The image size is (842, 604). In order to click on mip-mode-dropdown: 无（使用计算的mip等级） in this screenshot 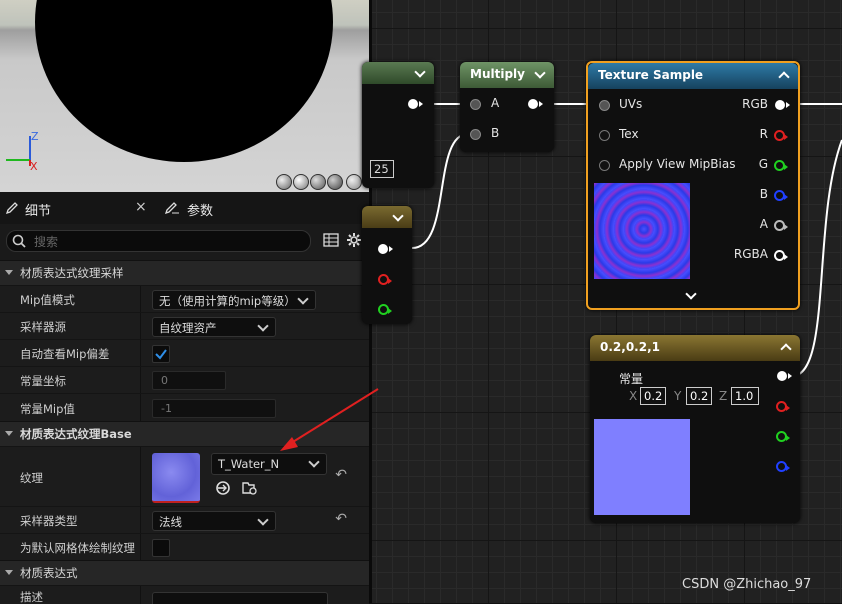, I will do `click(234, 300)`.